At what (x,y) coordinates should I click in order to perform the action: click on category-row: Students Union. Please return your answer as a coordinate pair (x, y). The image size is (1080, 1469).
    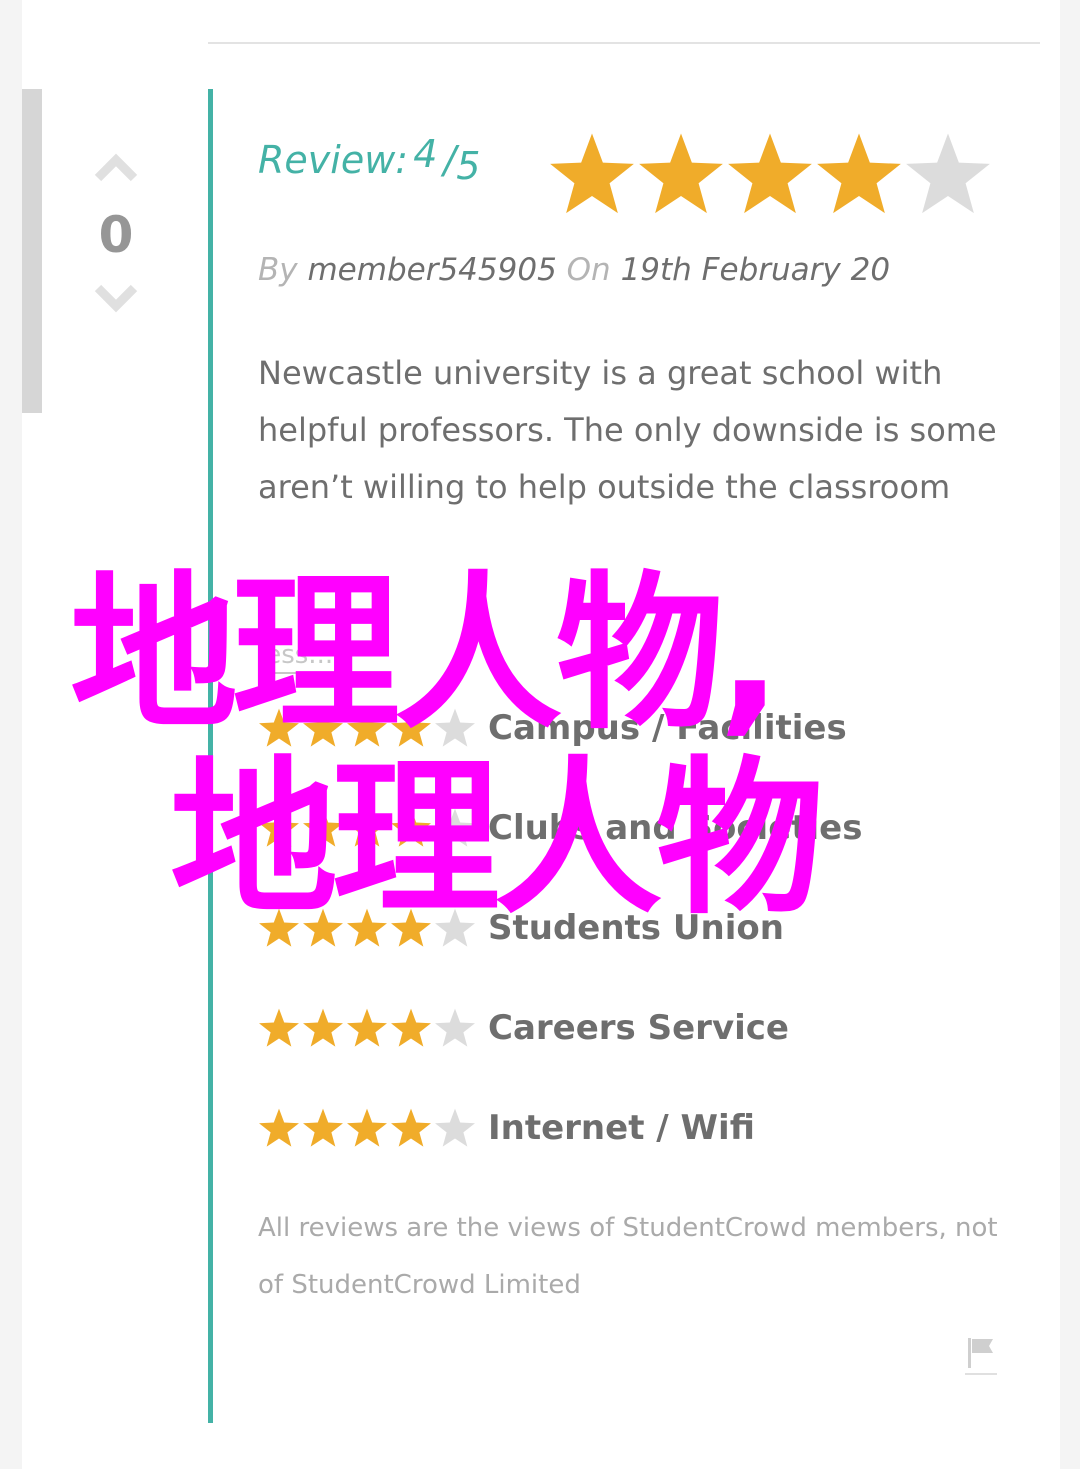
    Looking at the image, I should click on (521, 928).